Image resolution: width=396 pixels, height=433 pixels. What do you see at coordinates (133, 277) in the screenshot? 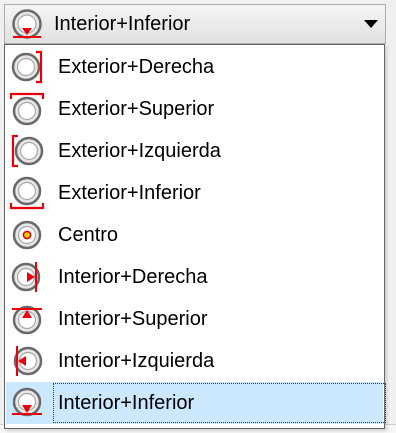
I see `list-item-label: Interior+Derecha` at bounding box center [133, 277].